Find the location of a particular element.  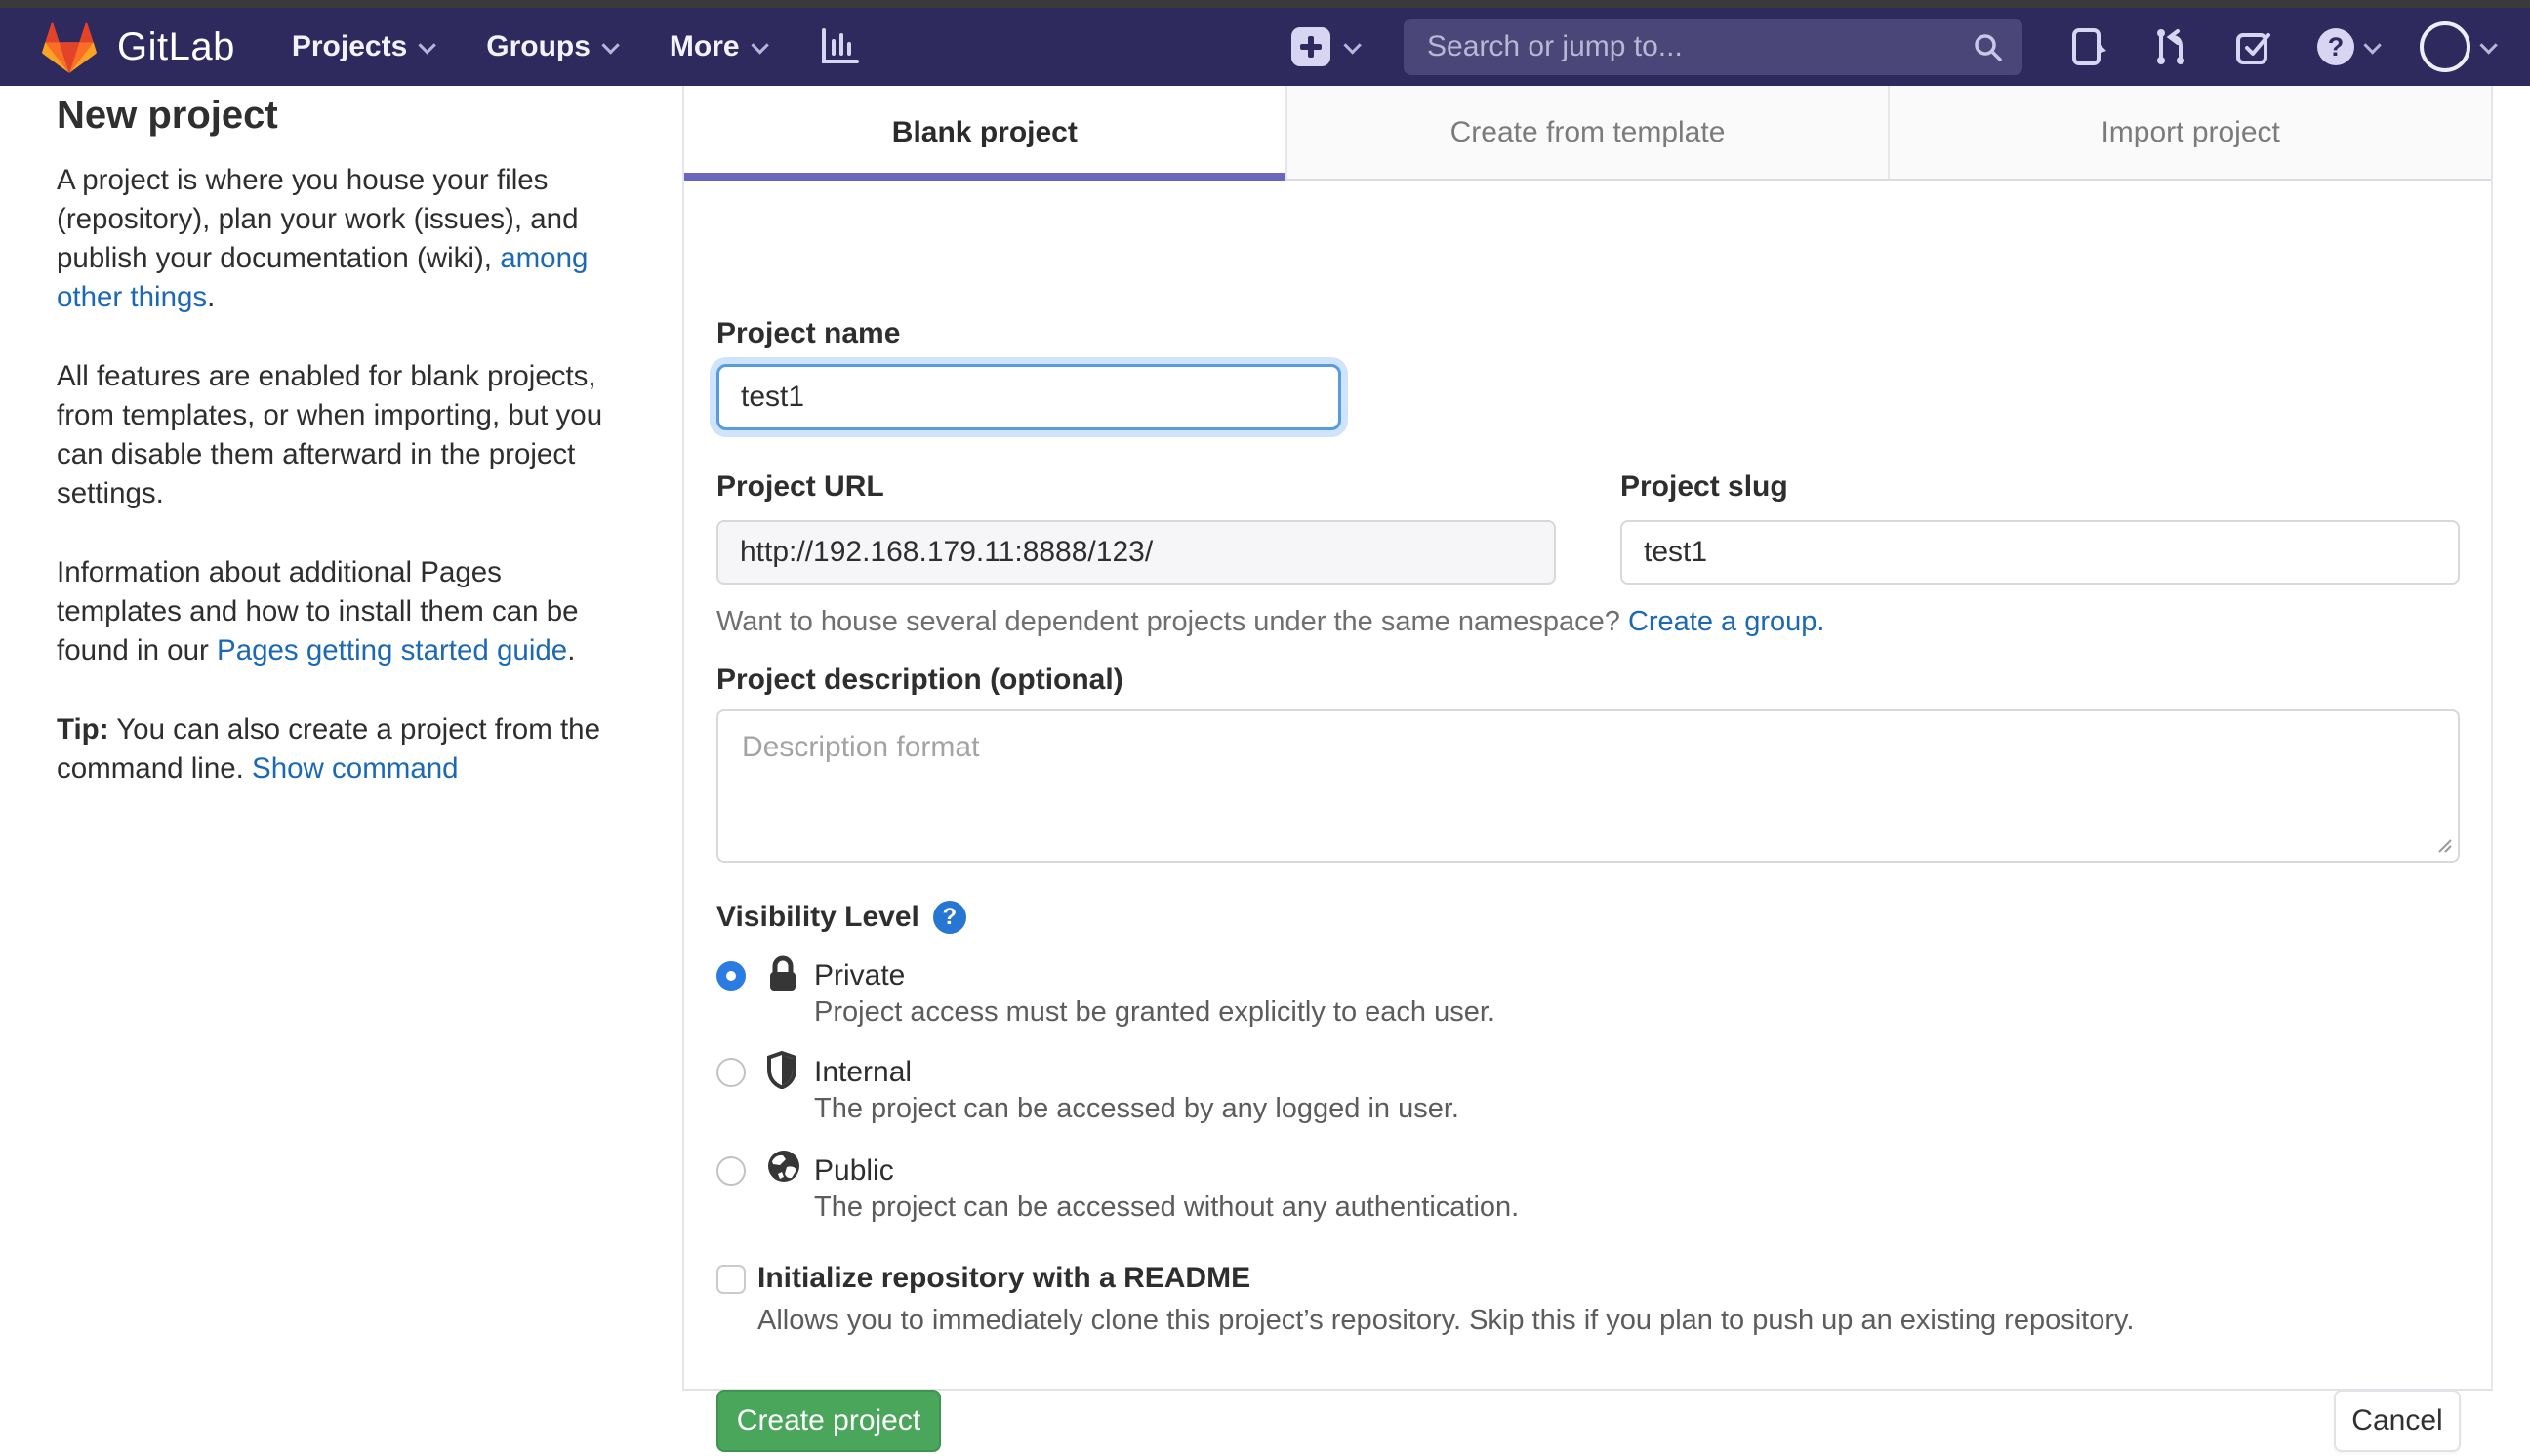

avatar is located at coordinates (2445, 46).